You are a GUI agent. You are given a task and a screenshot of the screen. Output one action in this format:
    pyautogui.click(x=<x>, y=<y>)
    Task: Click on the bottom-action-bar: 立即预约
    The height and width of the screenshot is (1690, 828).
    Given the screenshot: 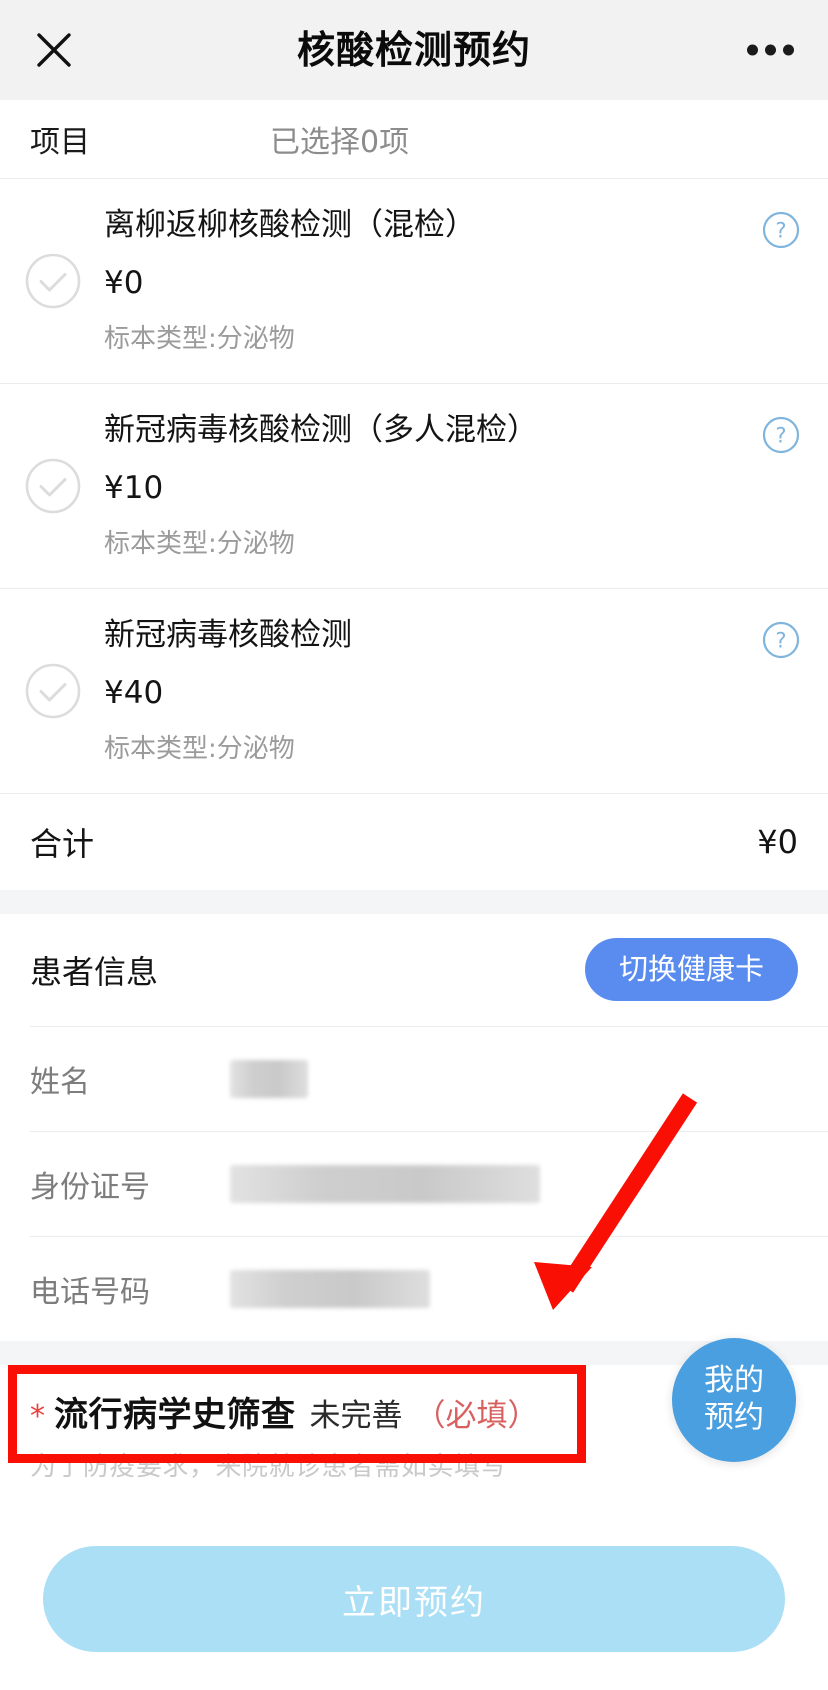 What is the action you would take?
    pyautogui.click(x=414, y=1599)
    